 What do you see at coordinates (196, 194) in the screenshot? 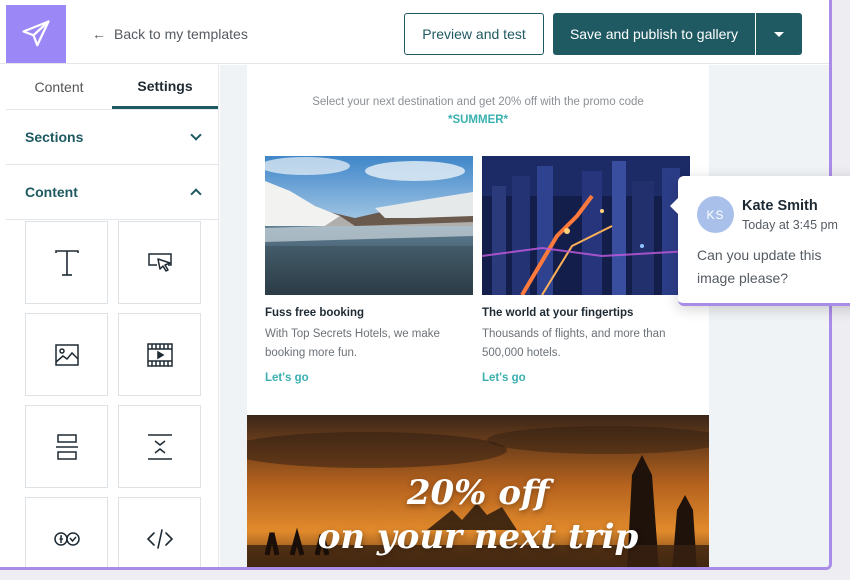
I see `chevron-up-icon` at bounding box center [196, 194].